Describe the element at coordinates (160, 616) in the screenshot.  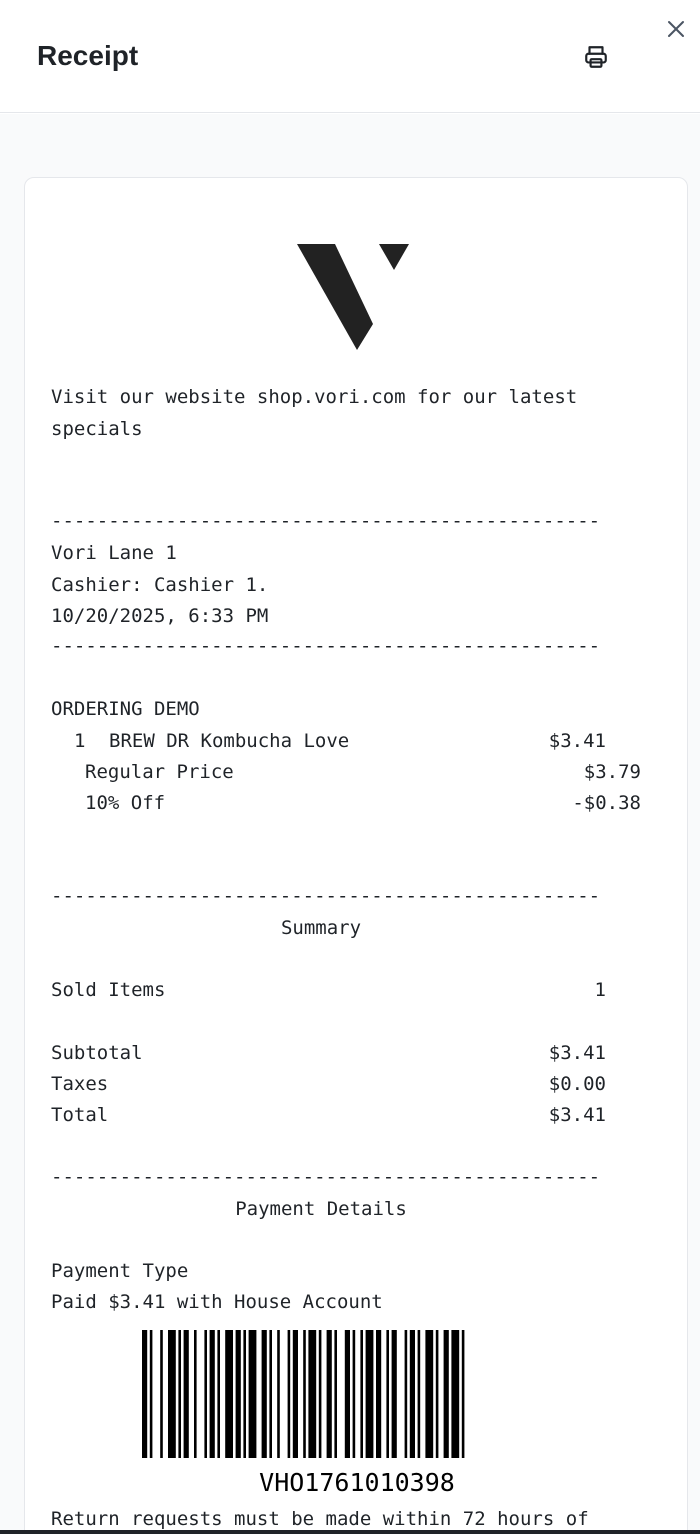
I see `transaction-datetime: 10/20/2025, 6:33 PM` at that location.